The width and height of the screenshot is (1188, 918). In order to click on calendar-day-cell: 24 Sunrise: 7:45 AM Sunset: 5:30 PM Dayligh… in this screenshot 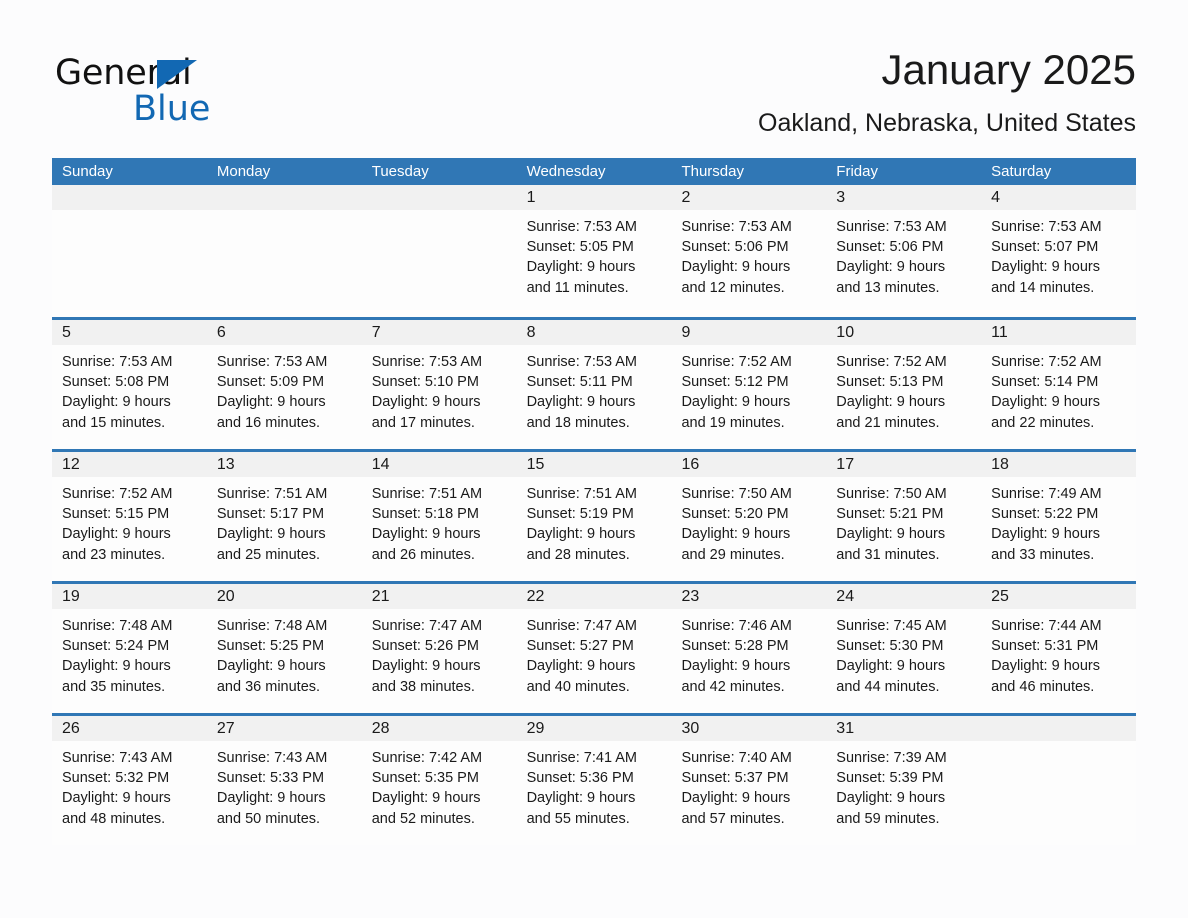, I will do `click(904, 648)`.